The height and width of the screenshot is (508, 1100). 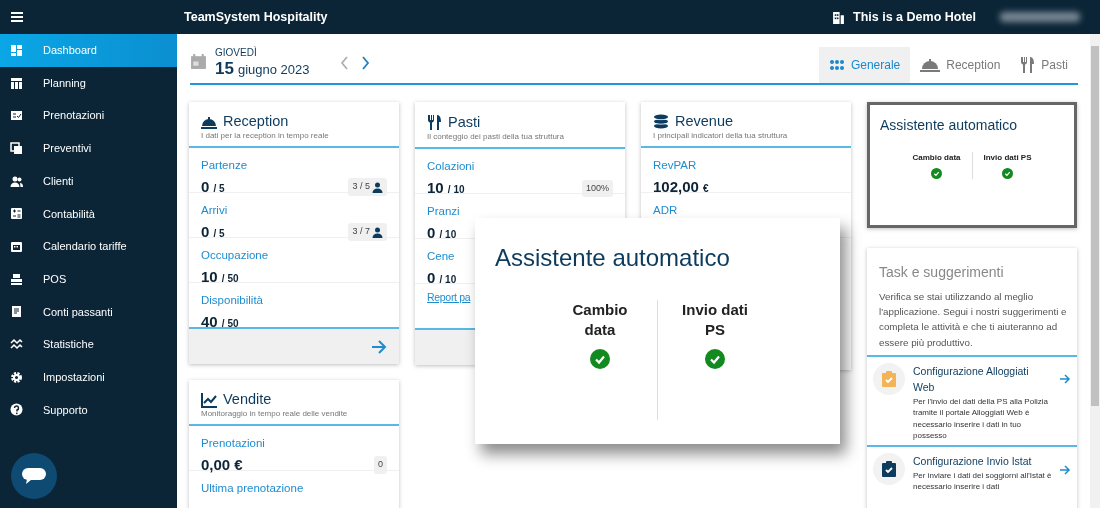 What do you see at coordinates (88, 181) in the screenshot?
I see `sidebar-item: Clienti` at bounding box center [88, 181].